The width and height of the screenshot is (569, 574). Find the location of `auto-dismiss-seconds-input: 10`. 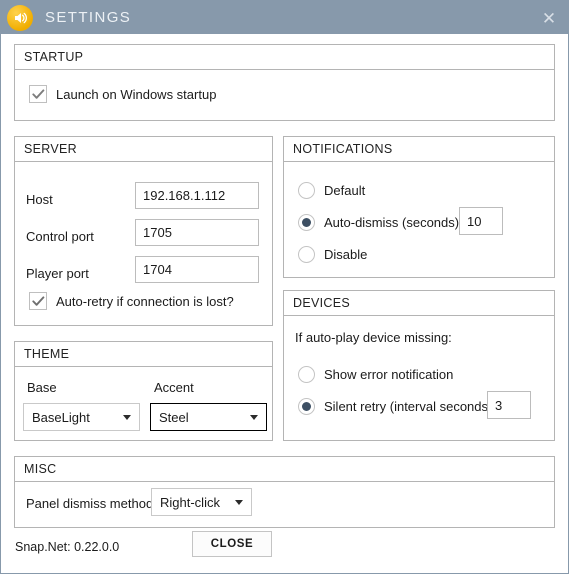

auto-dismiss-seconds-input: 10 is located at coordinates (481, 221).